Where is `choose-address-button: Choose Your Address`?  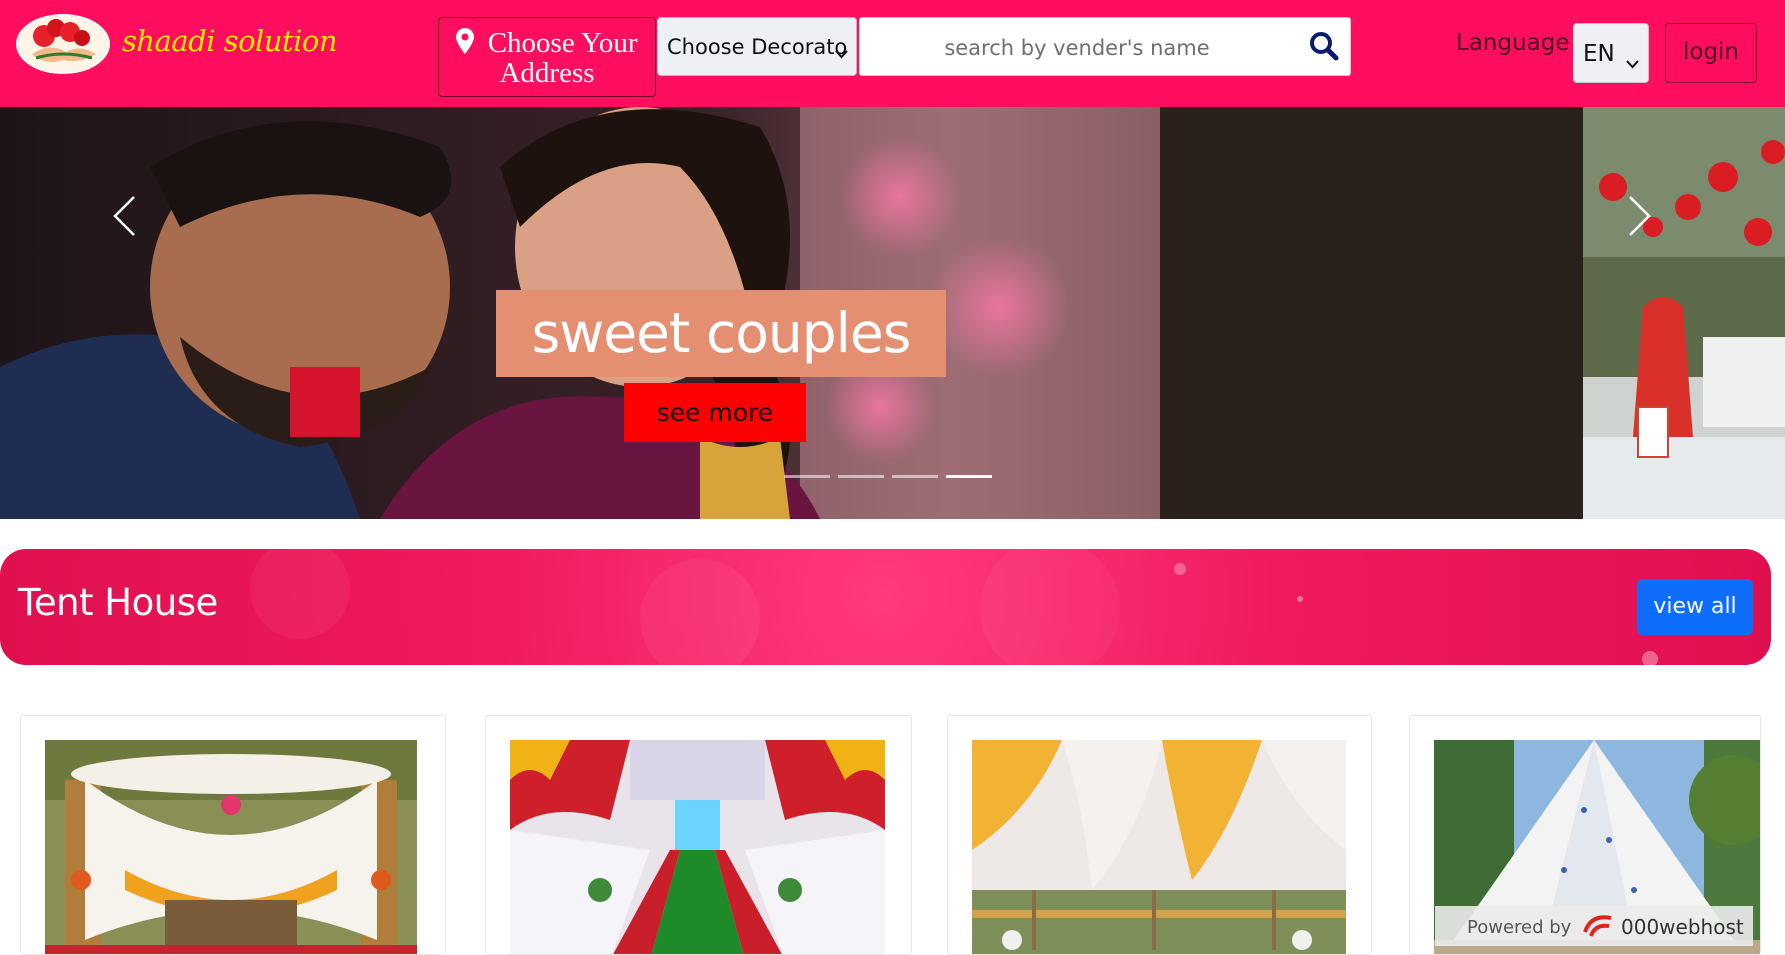 choose-address-button: Choose Your Address is located at coordinates (547, 57).